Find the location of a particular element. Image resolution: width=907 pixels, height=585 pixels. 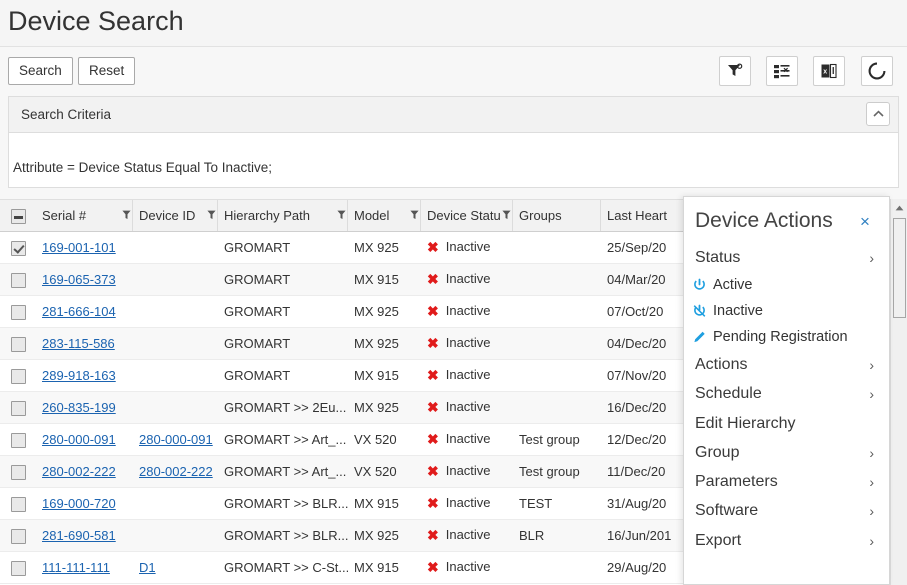

vertical-scrollbar is located at coordinates (898, 392).